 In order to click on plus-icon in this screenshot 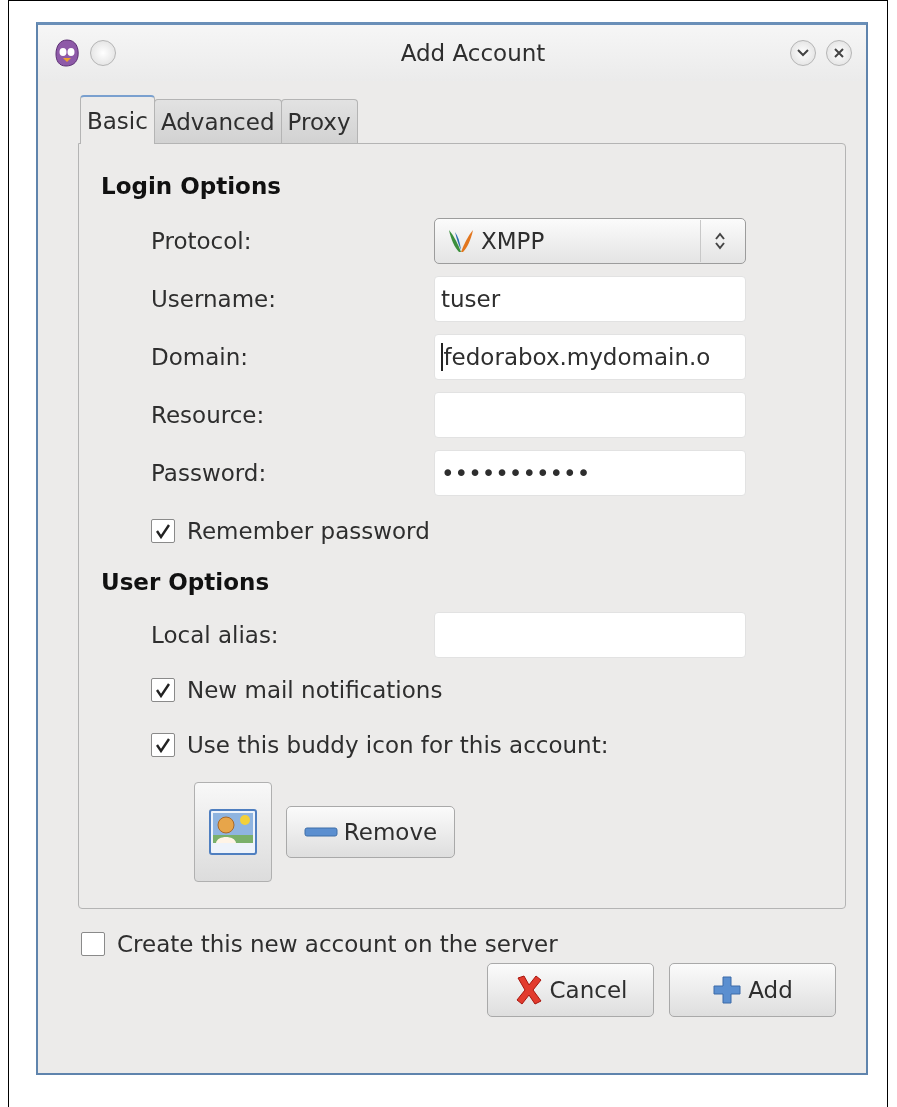, I will do `click(727, 990)`.